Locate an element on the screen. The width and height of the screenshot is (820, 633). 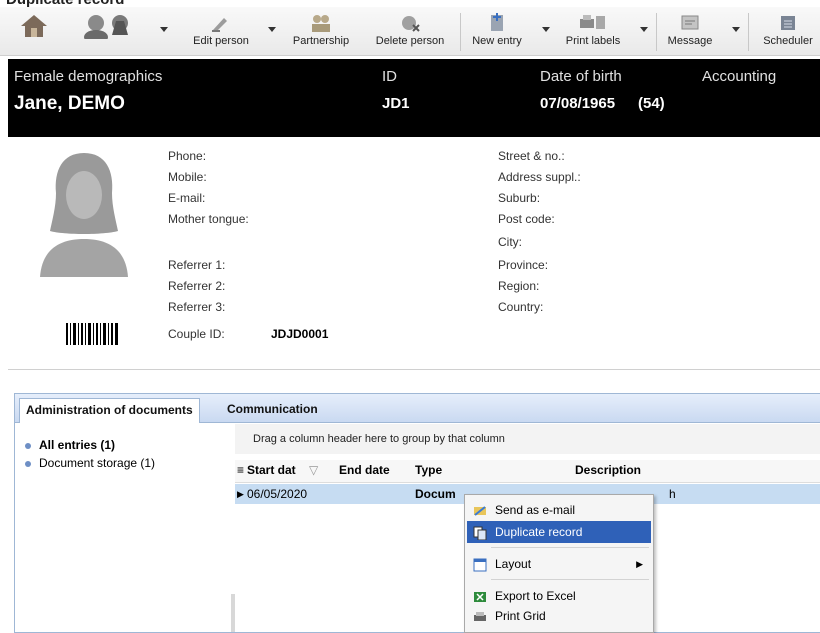
menu-send-as-email: Send as e-mail is located at coordinates (559, 510).